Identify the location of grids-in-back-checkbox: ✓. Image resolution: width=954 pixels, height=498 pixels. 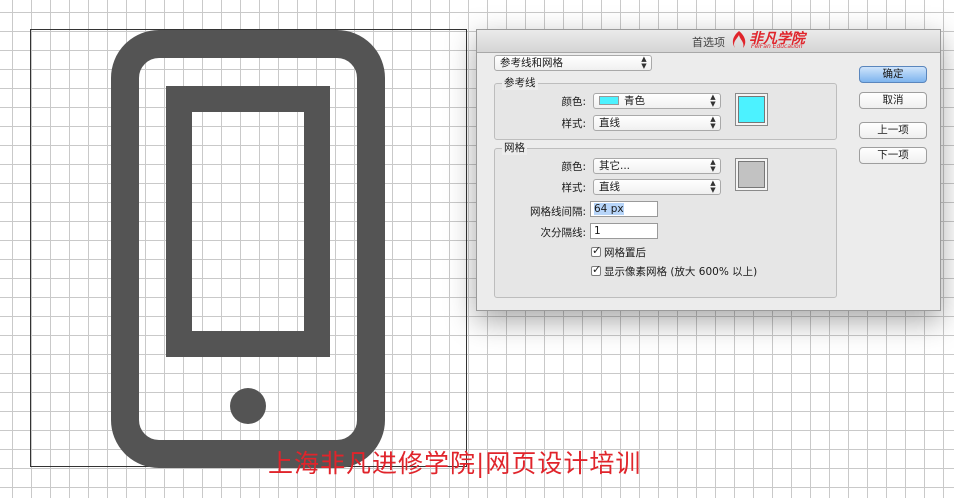
(596, 250).